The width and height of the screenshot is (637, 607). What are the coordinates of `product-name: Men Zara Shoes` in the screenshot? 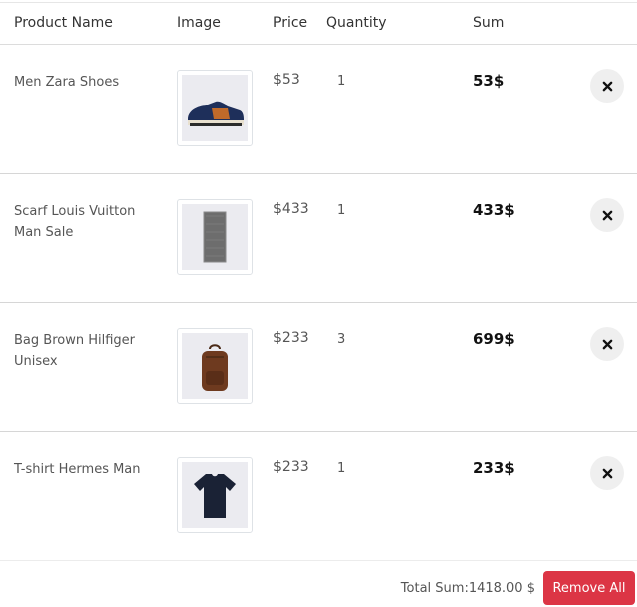 It's located at (67, 82).